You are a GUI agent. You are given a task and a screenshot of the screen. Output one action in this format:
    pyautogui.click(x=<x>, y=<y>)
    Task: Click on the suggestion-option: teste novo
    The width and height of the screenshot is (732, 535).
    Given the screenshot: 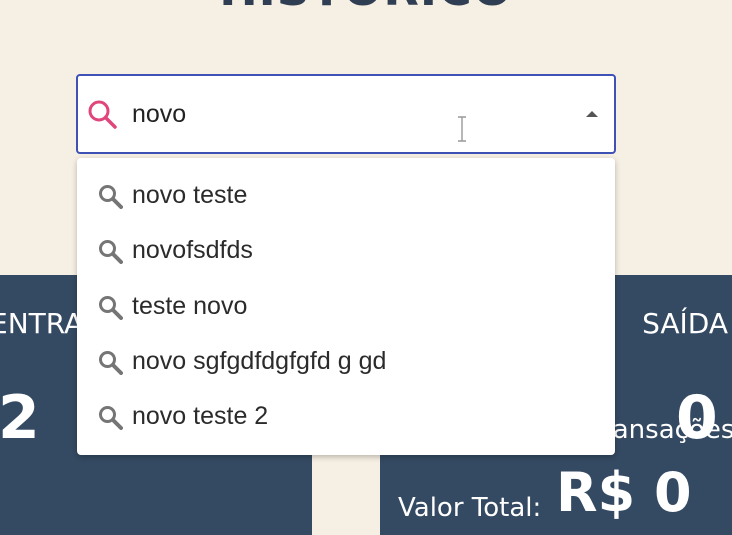 What is the action you would take?
    pyautogui.click(x=346, y=306)
    